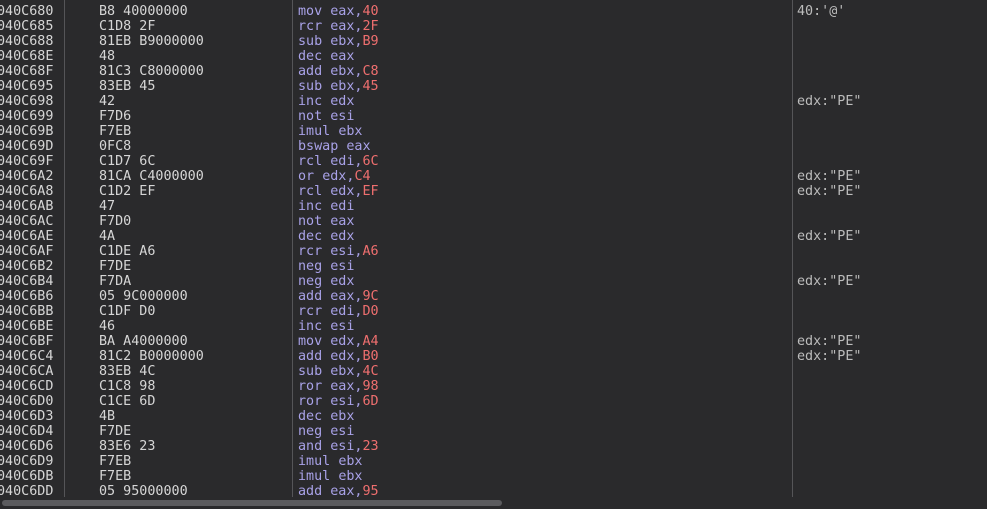 The height and width of the screenshot is (509, 987). I want to click on bytes-cell: 83EB 45, so click(127, 86).